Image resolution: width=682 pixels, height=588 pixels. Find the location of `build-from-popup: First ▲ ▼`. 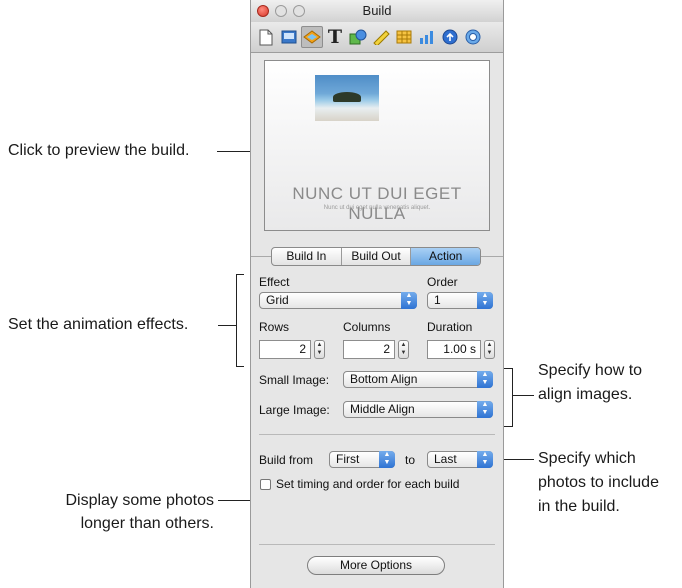

build-from-popup: First ▲ ▼ is located at coordinates (362, 459).